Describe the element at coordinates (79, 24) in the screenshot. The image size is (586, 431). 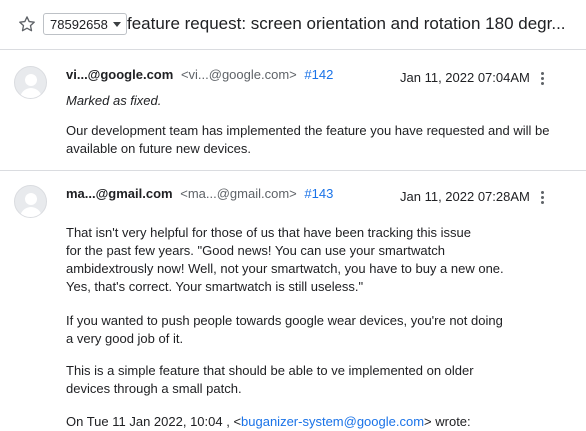
I see `issue-id: 78592658` at that location.